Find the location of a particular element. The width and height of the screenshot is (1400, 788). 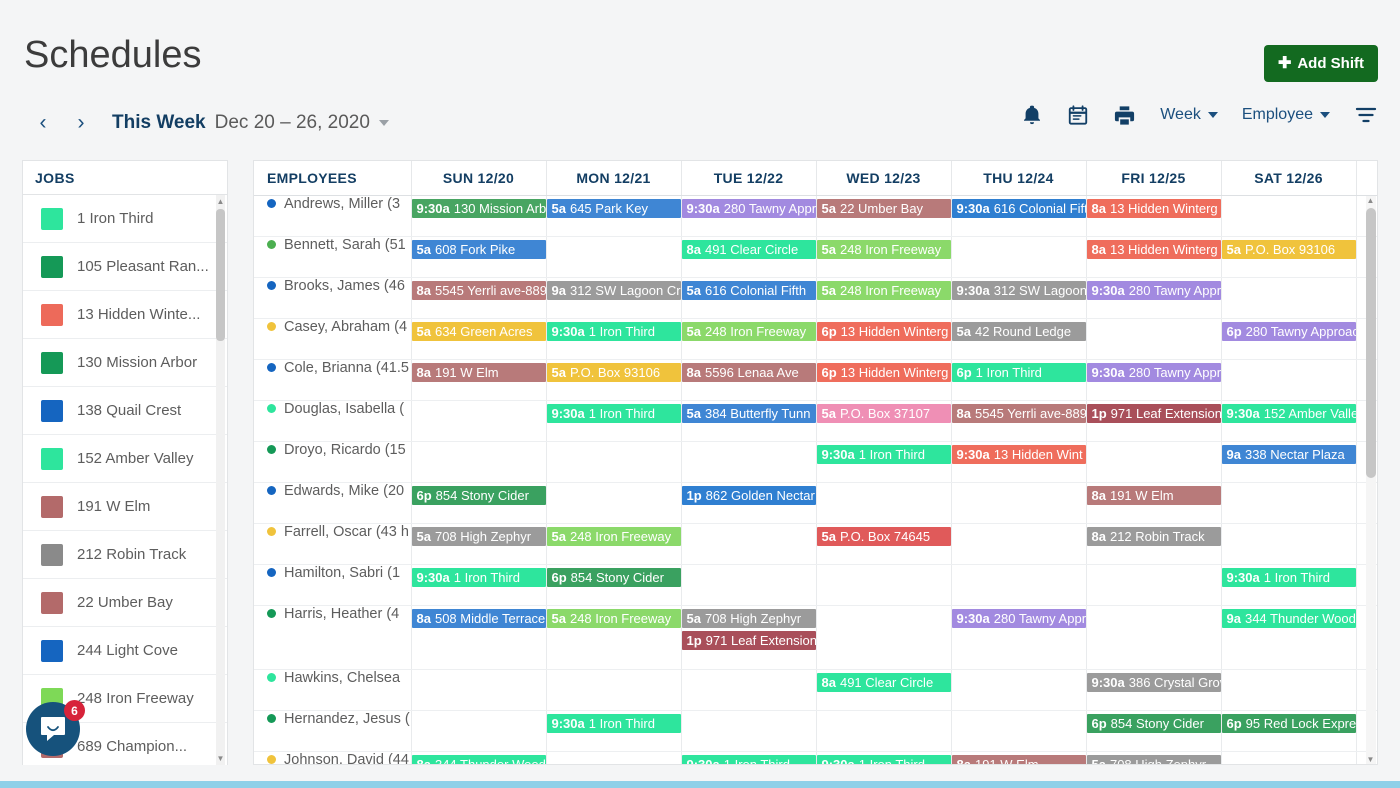

shift-block: 8a 508 Middle Terrace is located at coordinates (478, 618).